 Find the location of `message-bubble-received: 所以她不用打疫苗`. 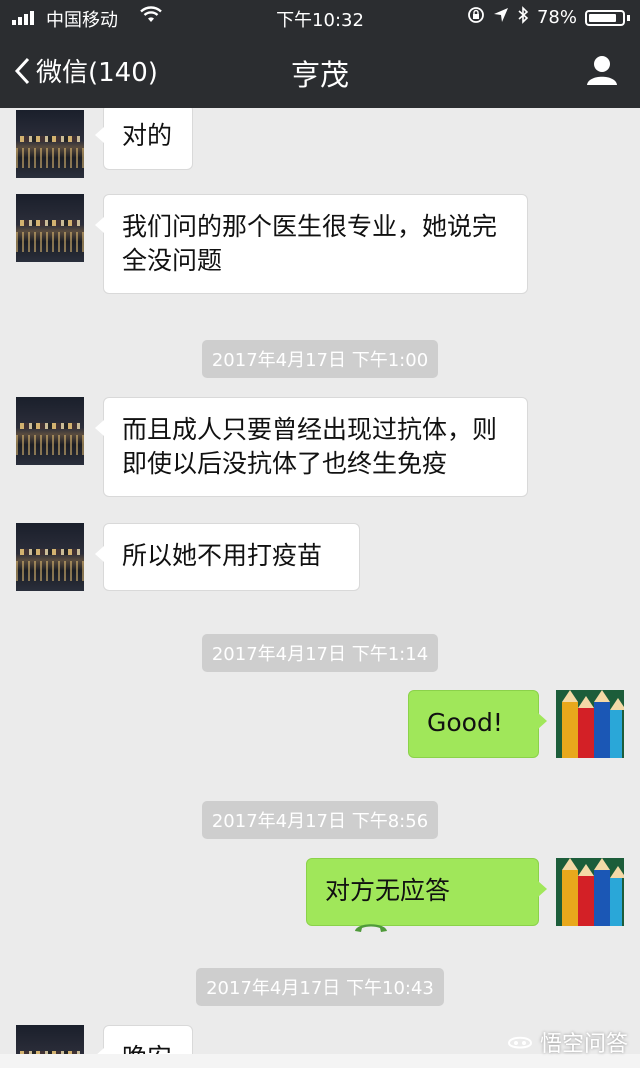

message-bubble-received: 所以她不用打疫苗 is located at coordinates (227, 557).